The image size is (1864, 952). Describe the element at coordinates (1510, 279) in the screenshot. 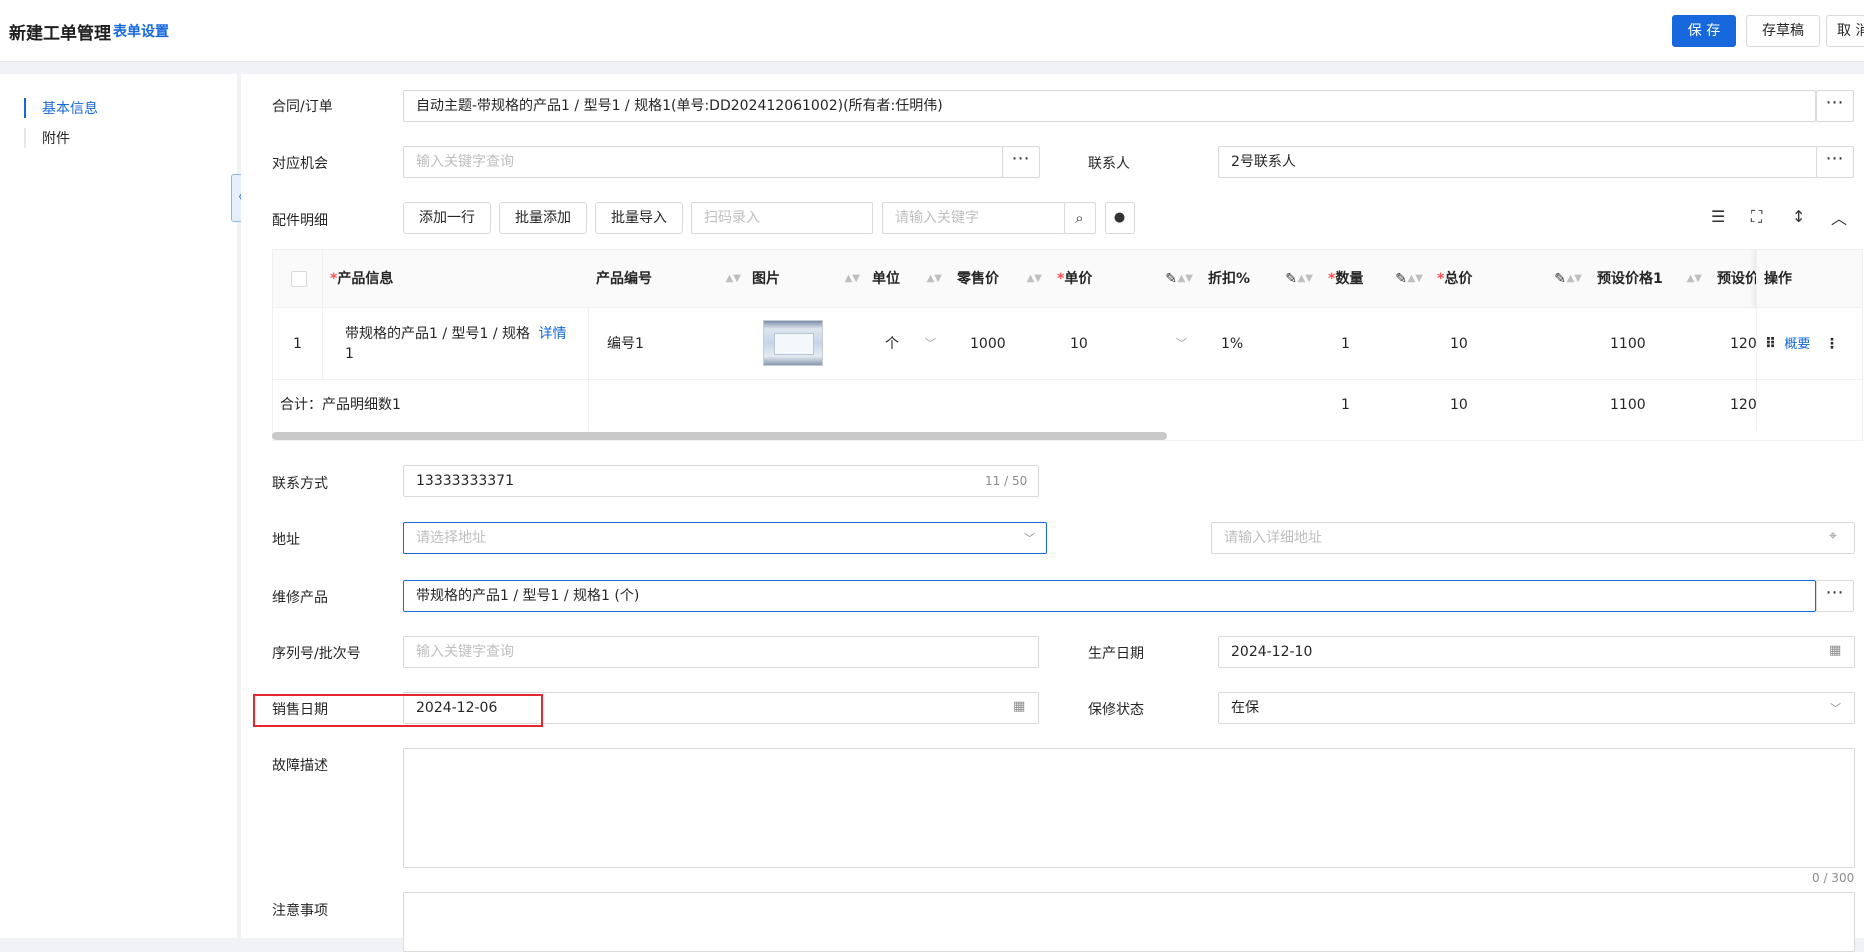

I see `column-header-total: *总价 ✎ ▲▼` at that location.